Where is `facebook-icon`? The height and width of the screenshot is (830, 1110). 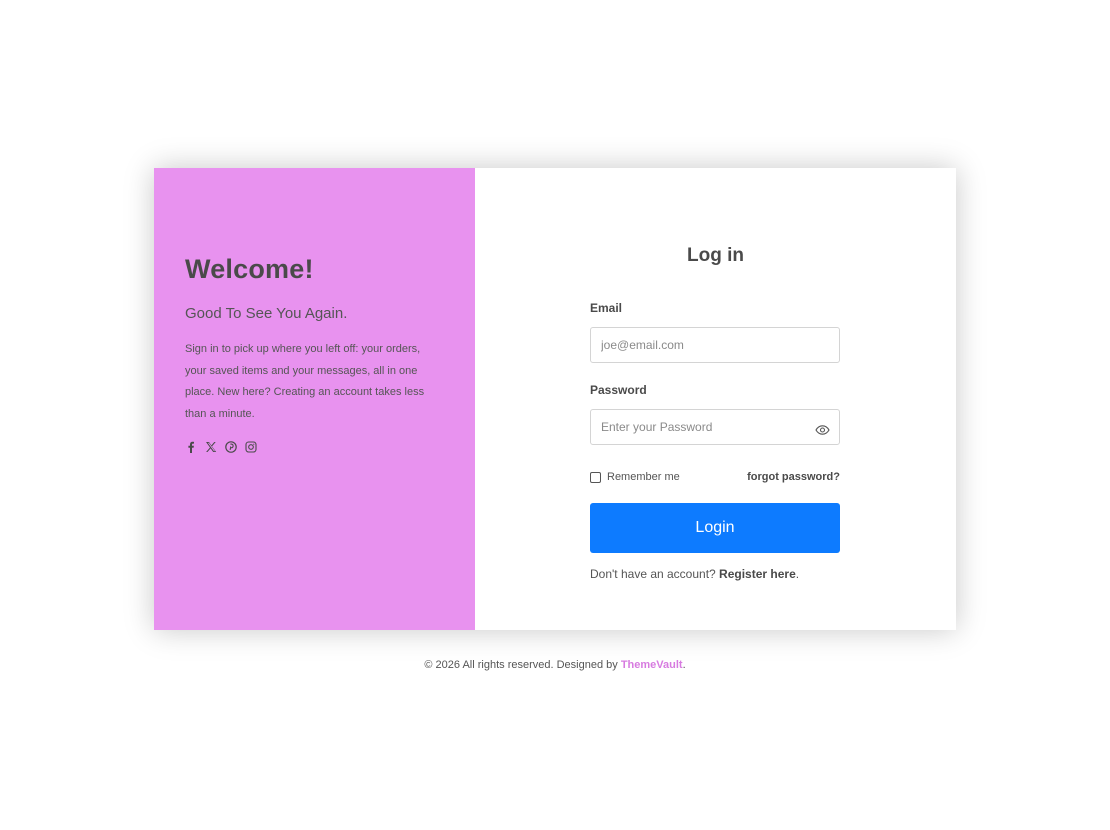
facebook-icon is located at coordinates (191, 447).